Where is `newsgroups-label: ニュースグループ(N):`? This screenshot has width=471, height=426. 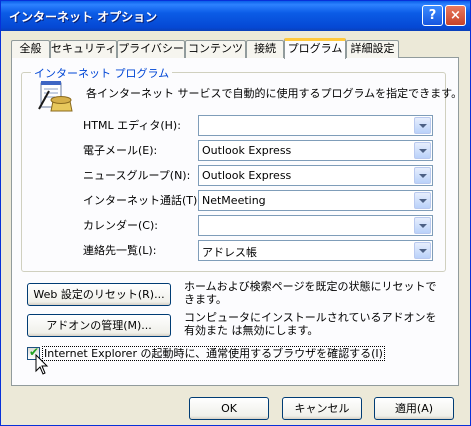
newsgroups-label: ニュースグループ(N): is located at coordinates (137, 175).